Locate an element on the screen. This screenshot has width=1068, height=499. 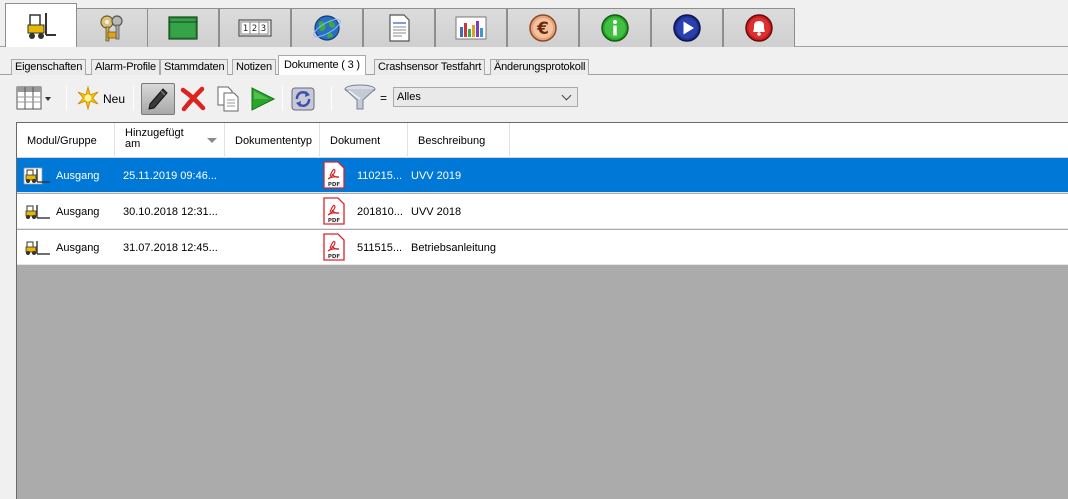
filter-equals-label: = is located at coordinates (384, 98).